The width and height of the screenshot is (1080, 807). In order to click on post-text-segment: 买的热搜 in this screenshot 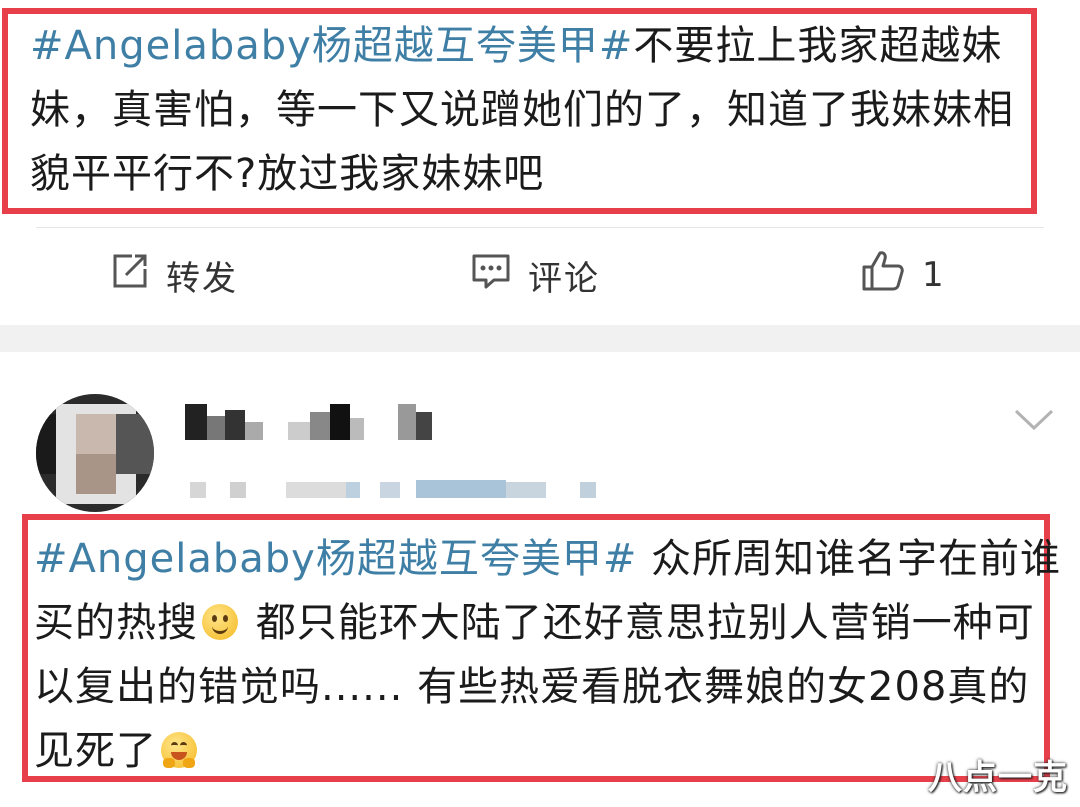, I will do `click(116, 623)`.